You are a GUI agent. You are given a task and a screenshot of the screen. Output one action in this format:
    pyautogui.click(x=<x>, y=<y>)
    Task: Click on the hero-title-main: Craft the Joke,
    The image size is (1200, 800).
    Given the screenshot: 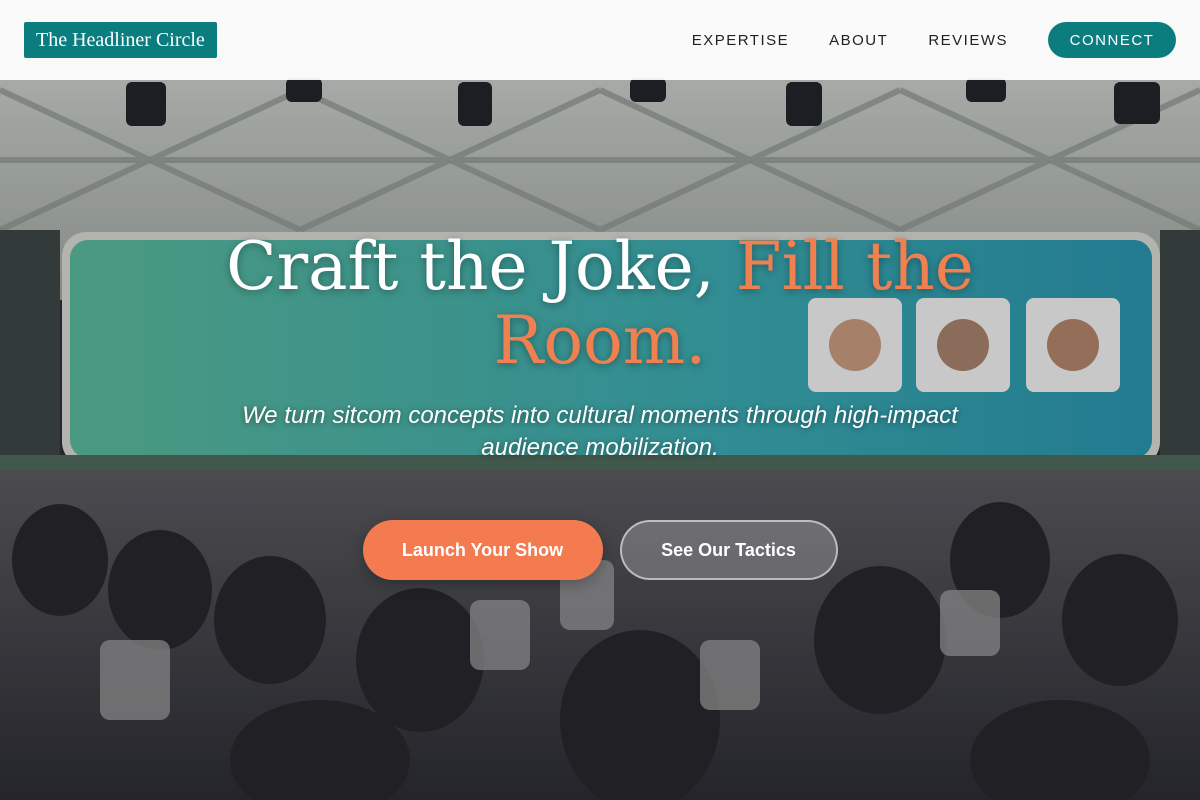 What is the action you would take?
    pyautogui.click(x=481, y=266)
    